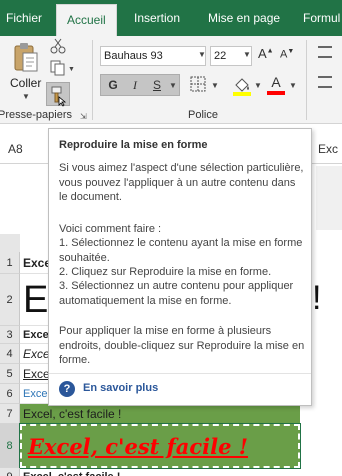  Describe the element at coordinates (120, 388) in the screenshot. I see `learn-more-link: En savoir plus` at that location.